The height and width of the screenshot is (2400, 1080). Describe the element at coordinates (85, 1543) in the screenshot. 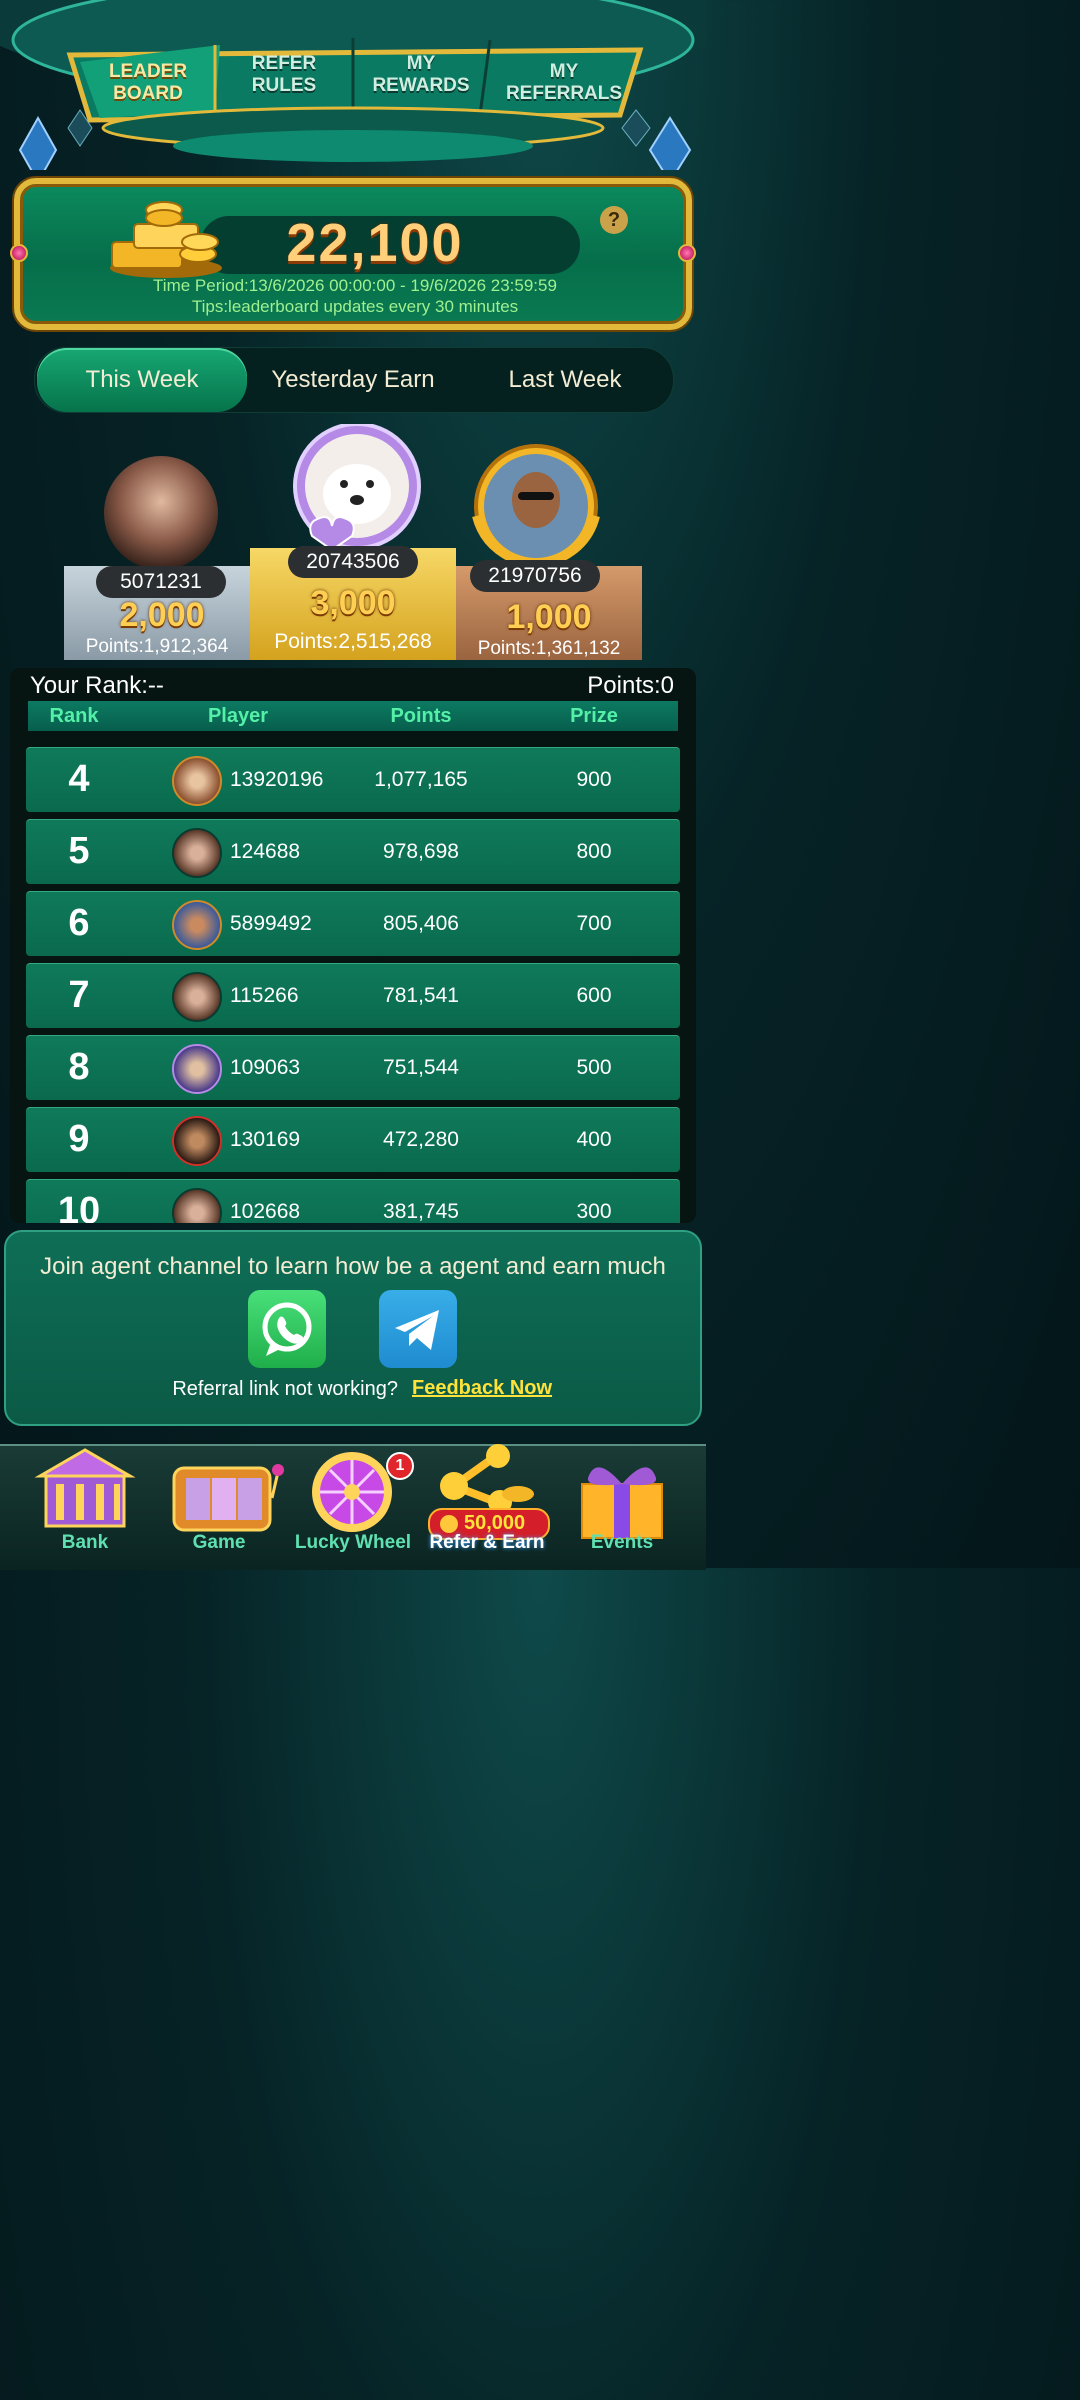

I see `nav-bank: Bank` at that location.